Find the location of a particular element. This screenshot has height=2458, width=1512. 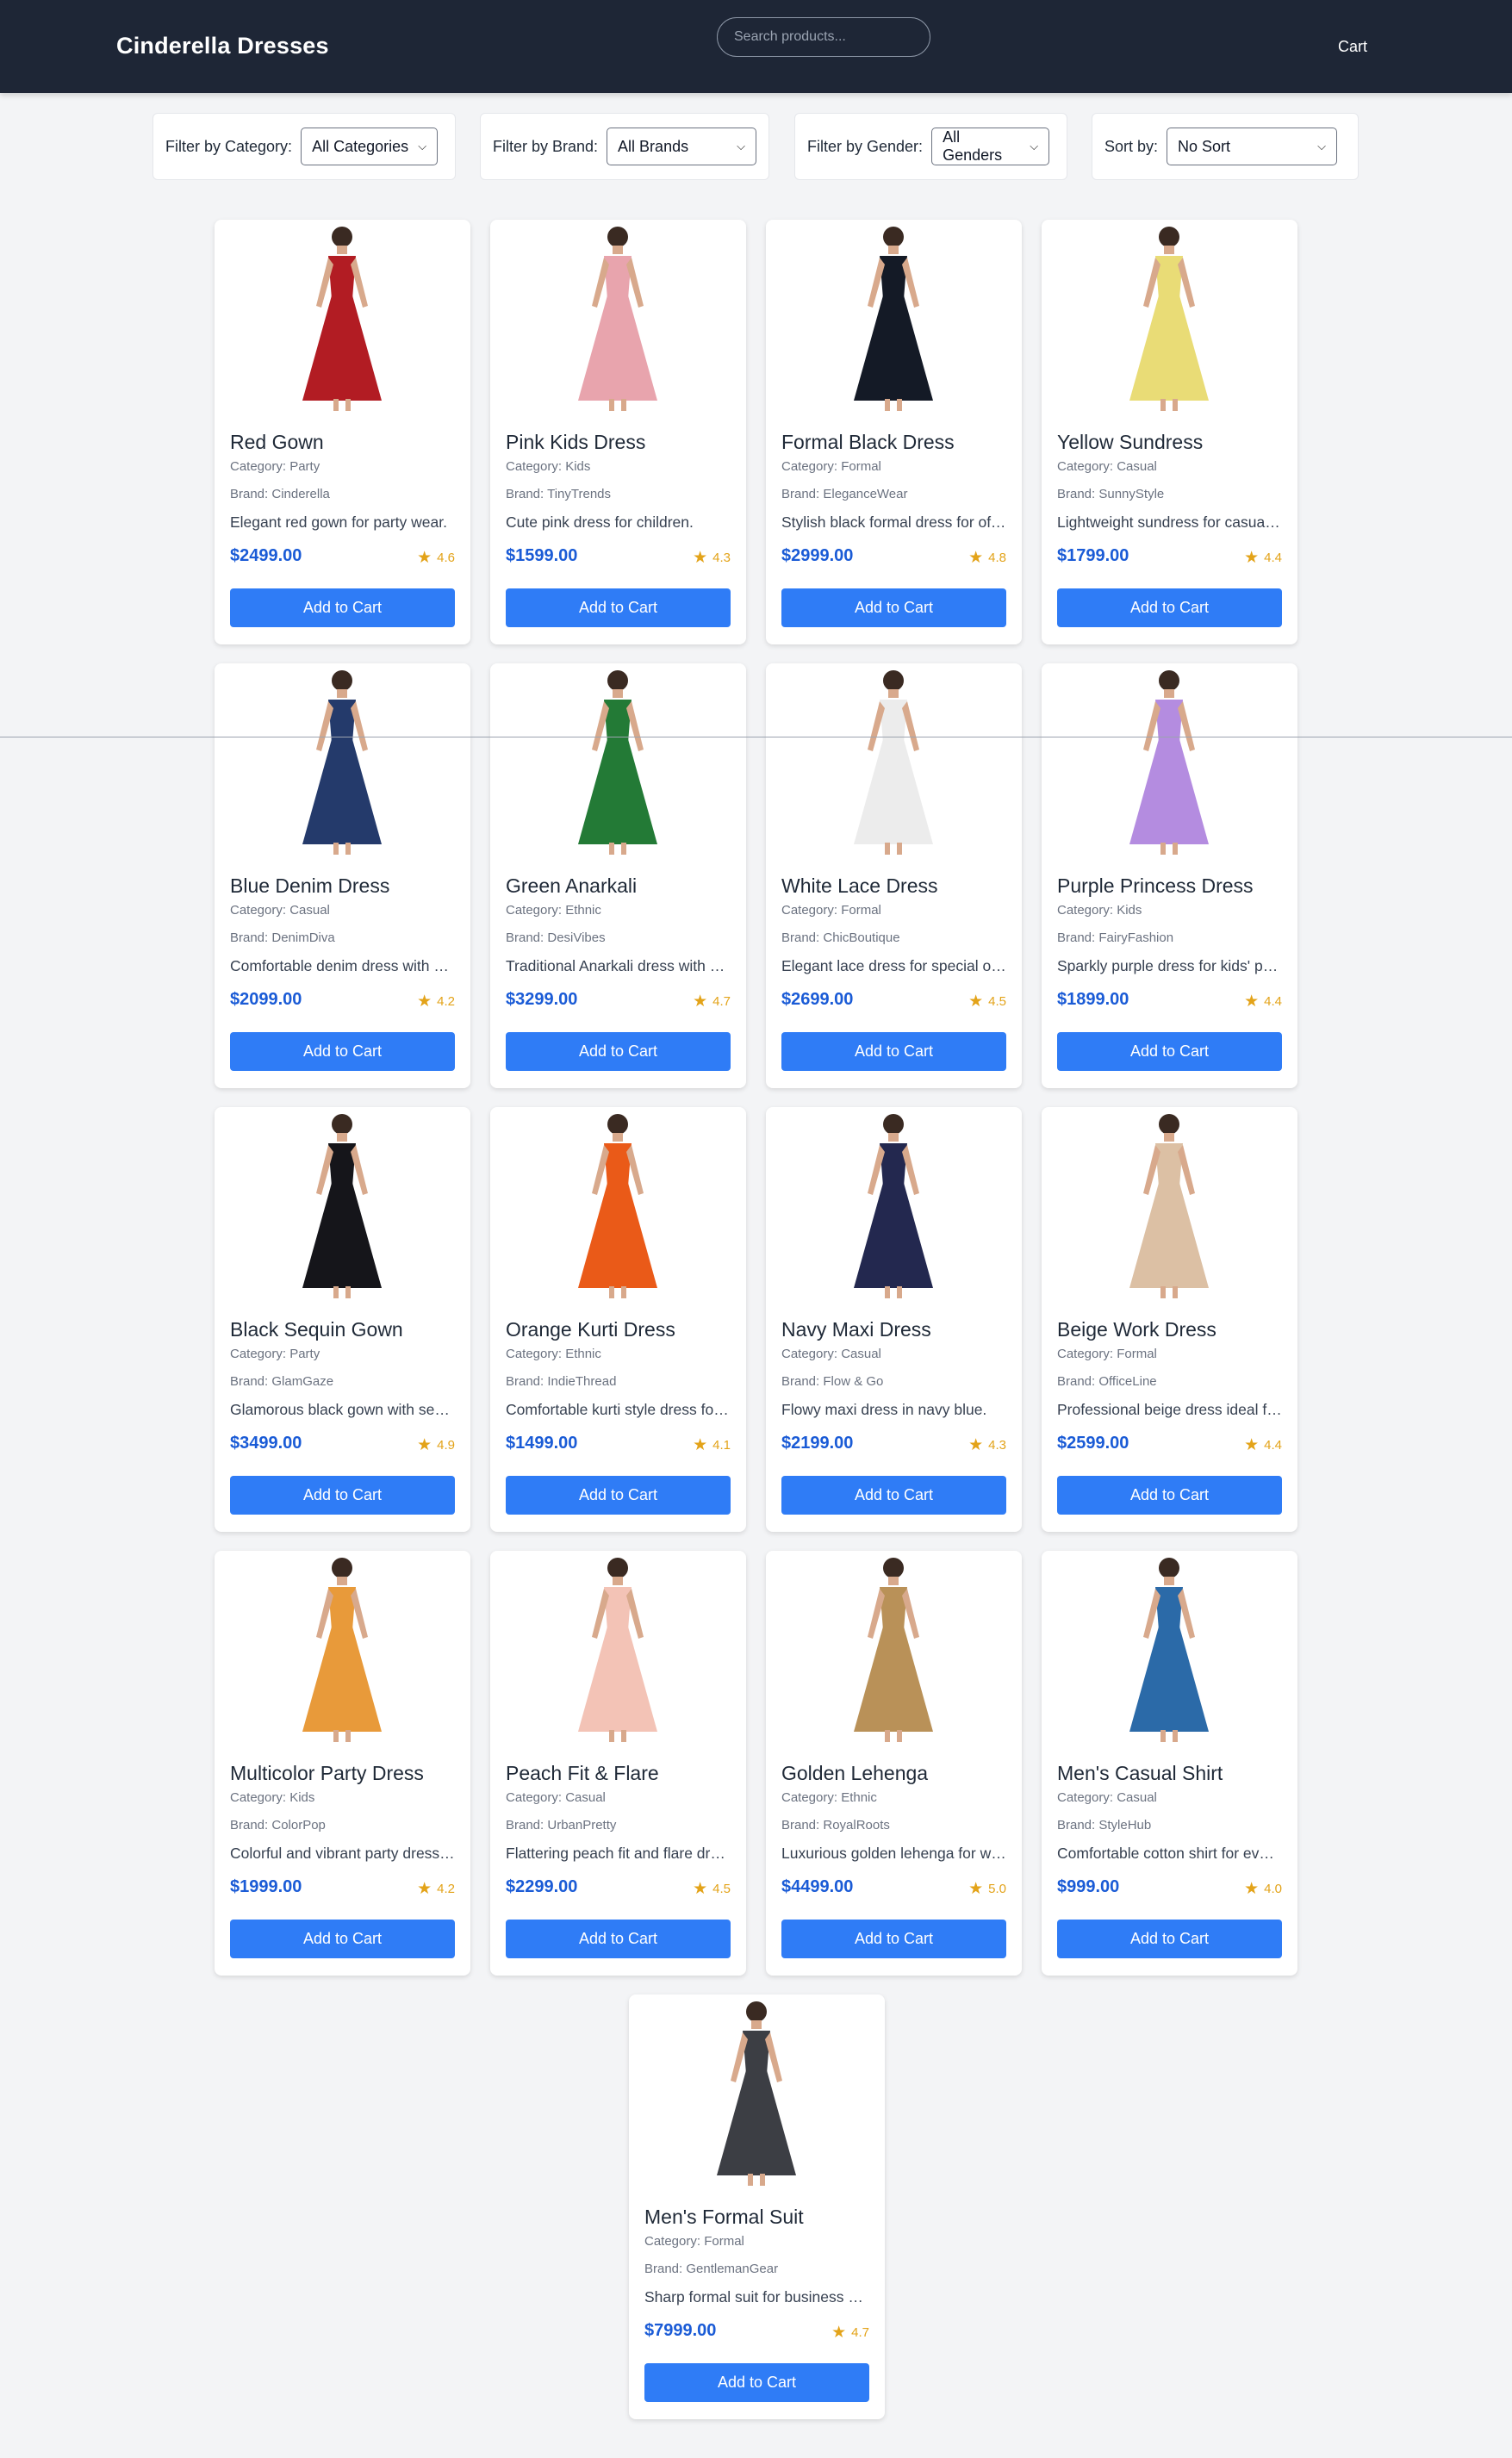

search-input is located at coordinates (824, 37).